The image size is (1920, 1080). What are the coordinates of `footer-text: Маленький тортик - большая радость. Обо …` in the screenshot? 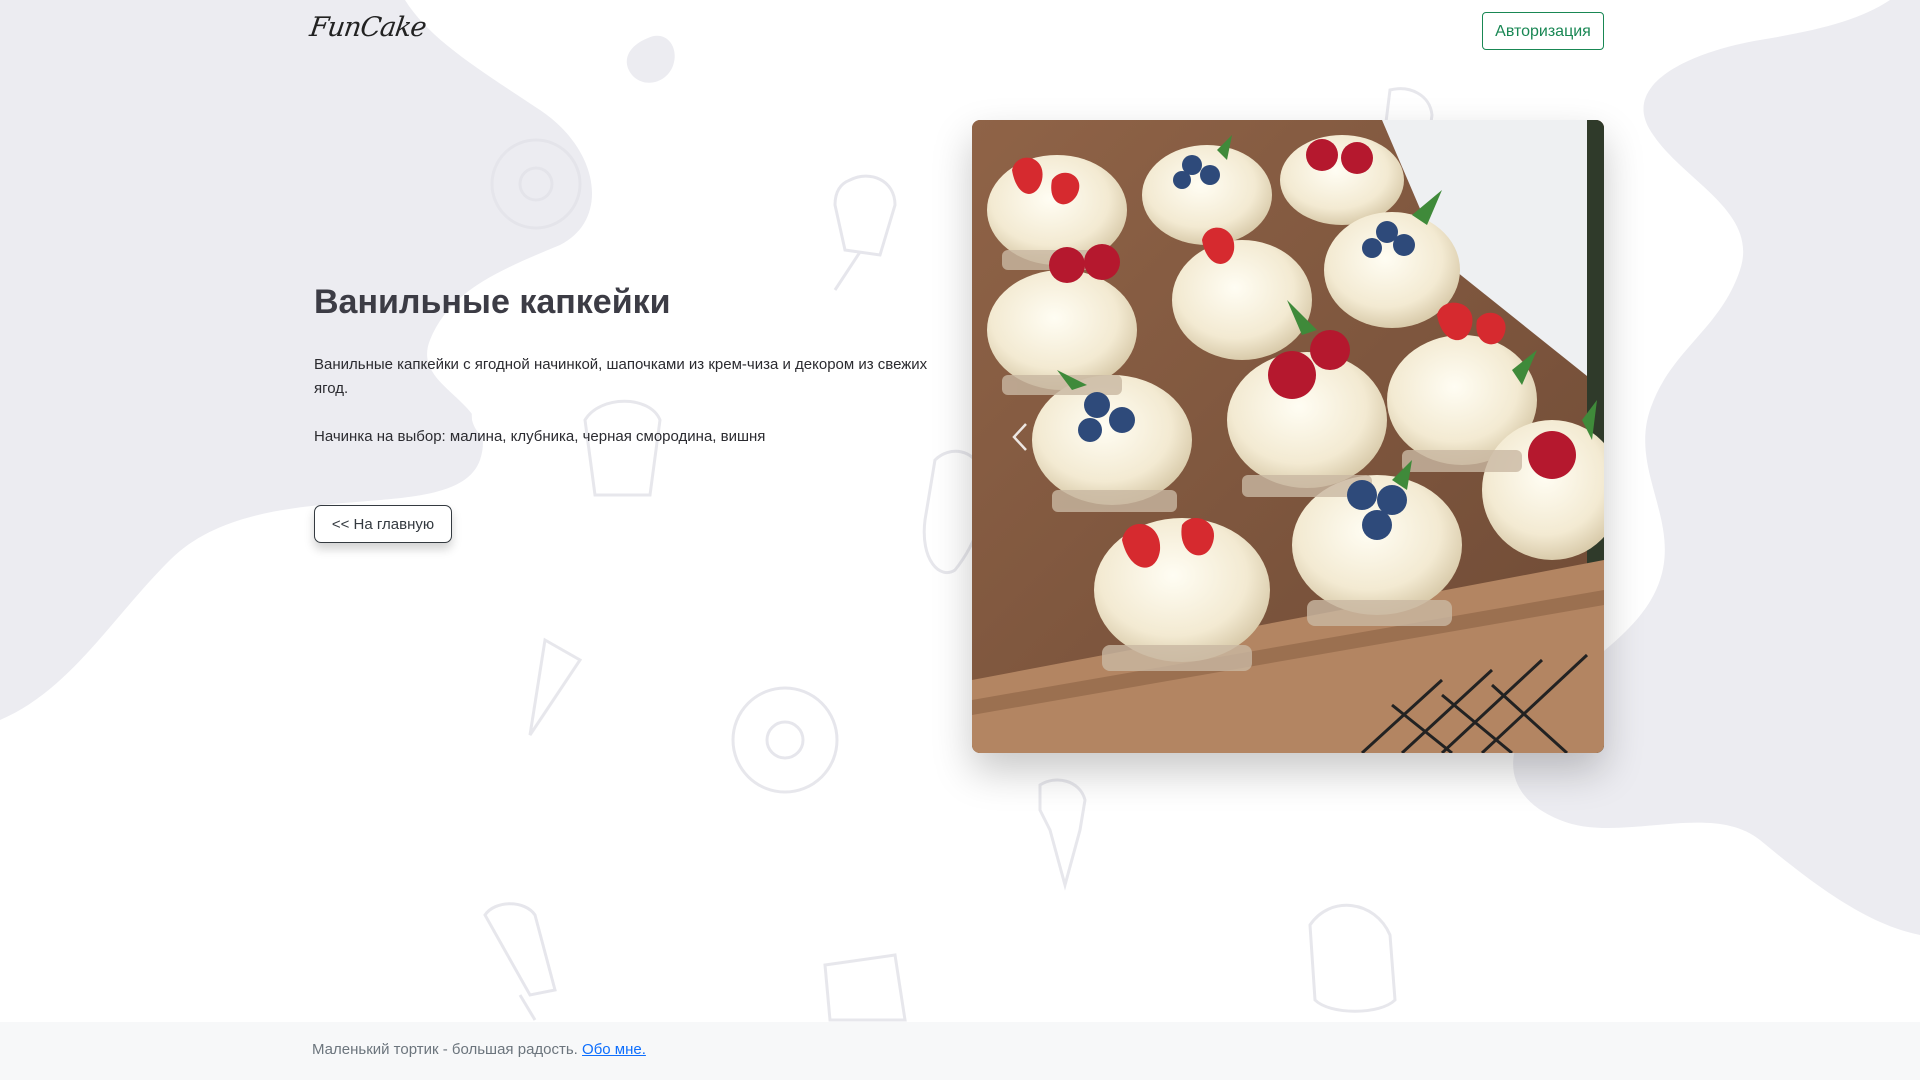 It's located at (479, 1049).